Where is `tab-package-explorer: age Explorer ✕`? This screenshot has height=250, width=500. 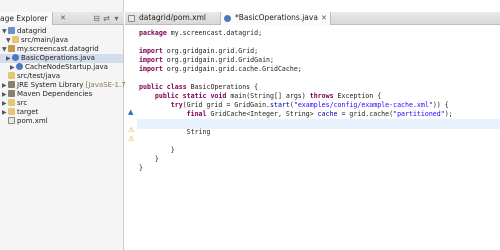
tab-package-explorer: age Explorer ✕ is located at coordinates (33, 18).